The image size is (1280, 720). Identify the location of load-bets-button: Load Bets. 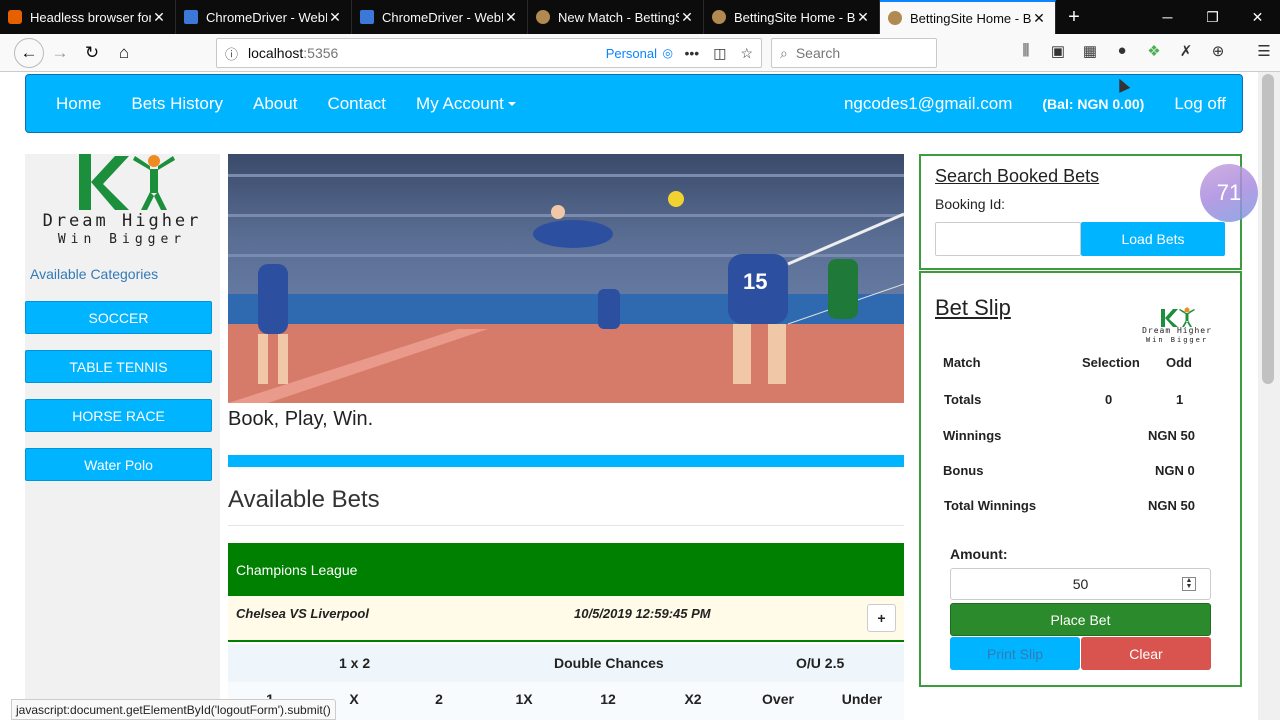
(1153, 239).